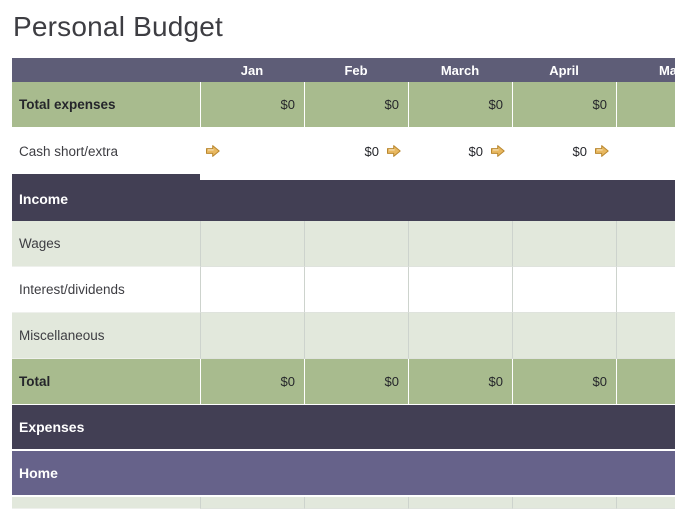  I want to click on column-header-april: April, so click(564, 70).